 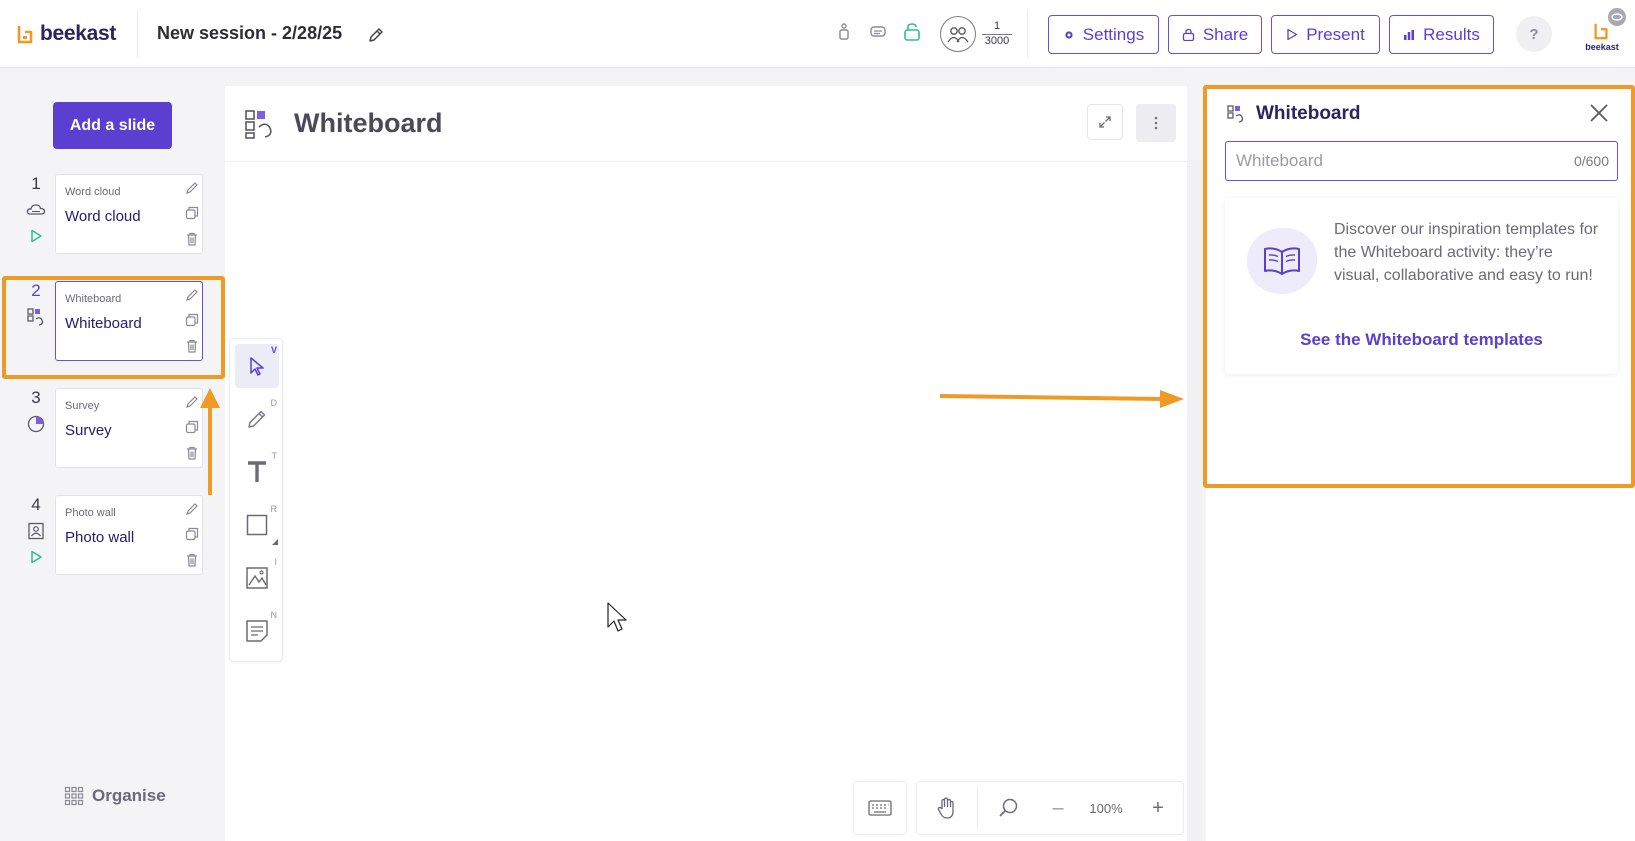 I want to click on tool-shortcut: T, so click(x=274, y=456).